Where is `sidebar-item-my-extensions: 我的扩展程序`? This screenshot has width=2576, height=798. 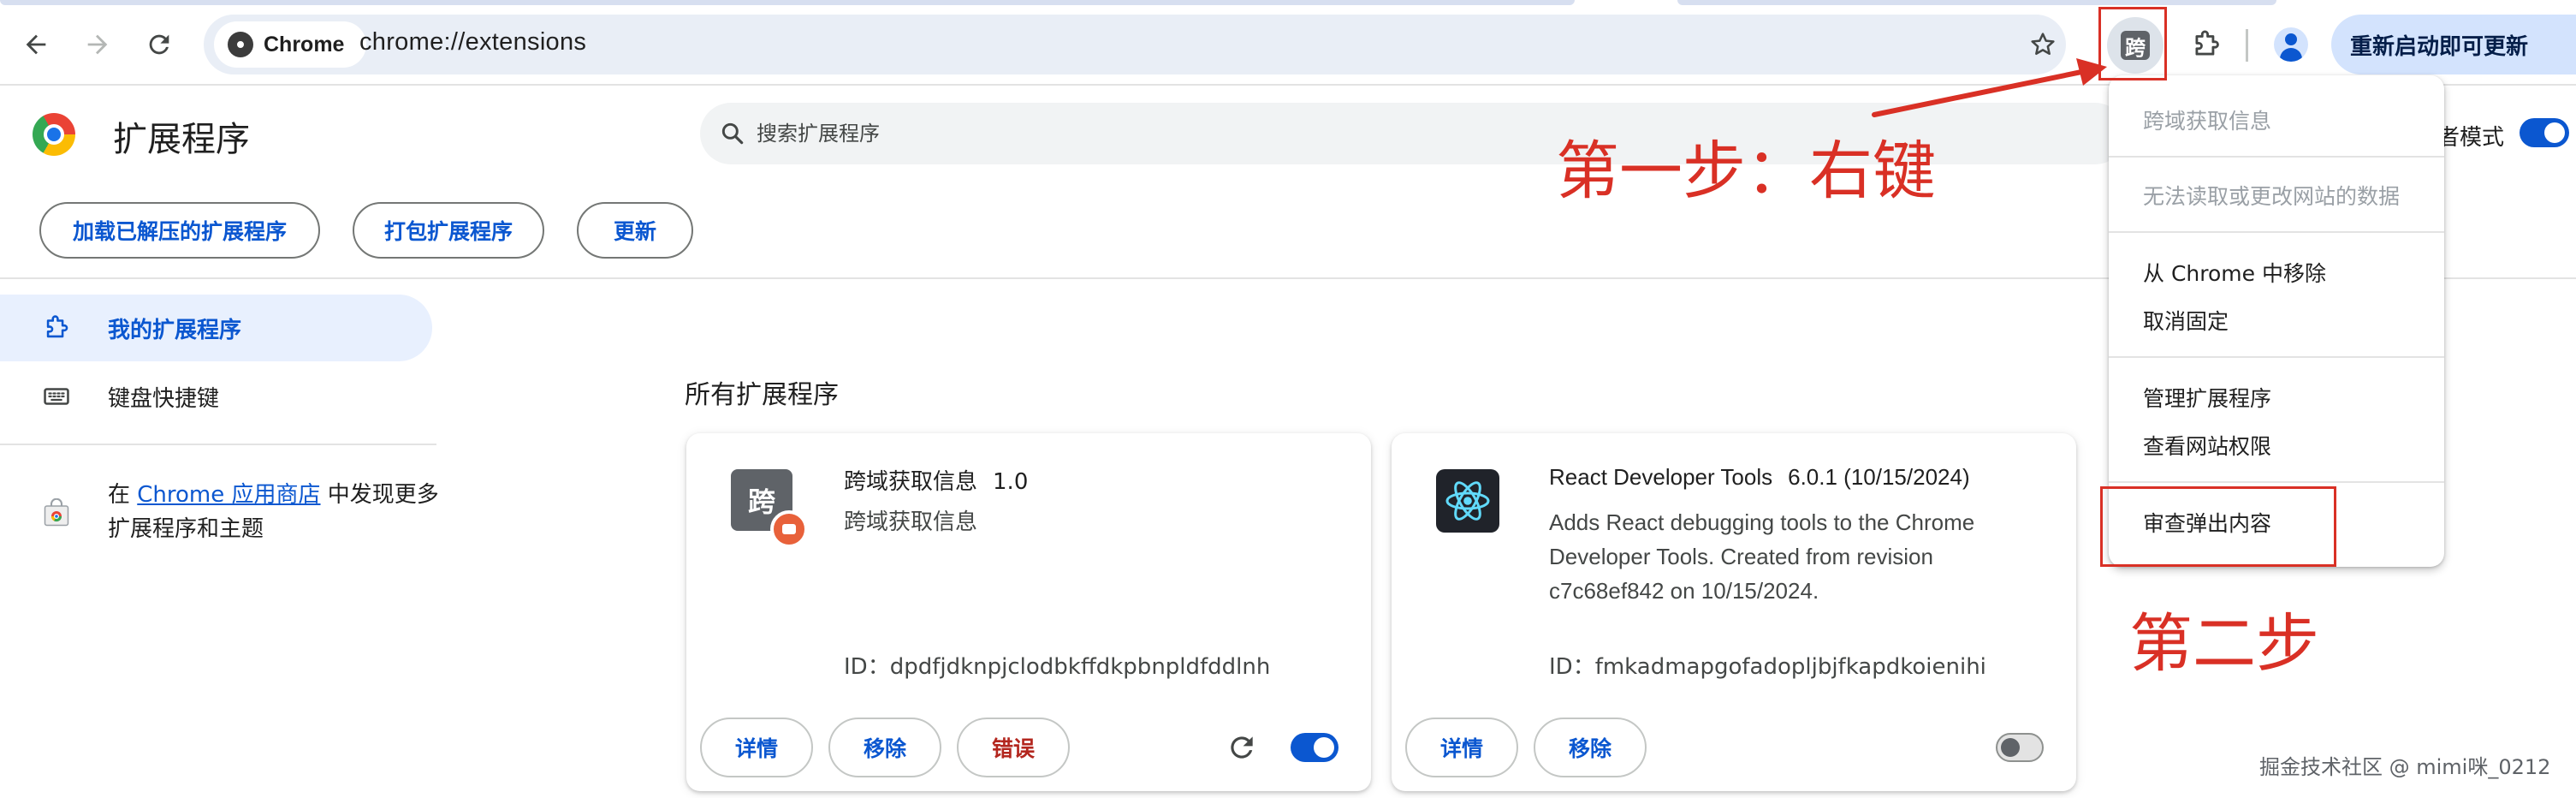 sidebar-item-my-extensions: 我的扩展程序 is located at coordinates (216, 328).